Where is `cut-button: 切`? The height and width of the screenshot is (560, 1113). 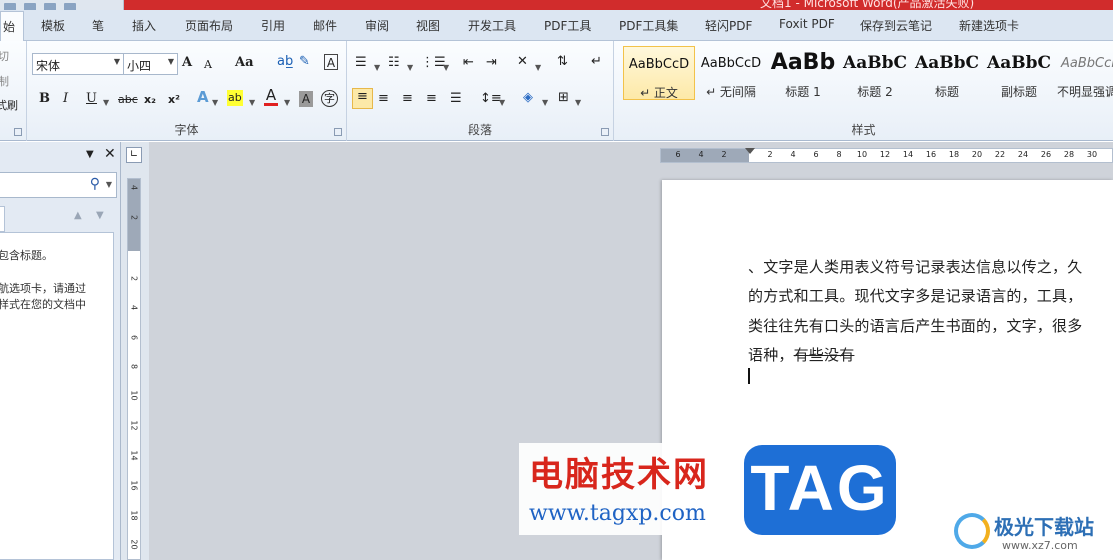
cut-button: 切 is located at coordinates (4, 57).